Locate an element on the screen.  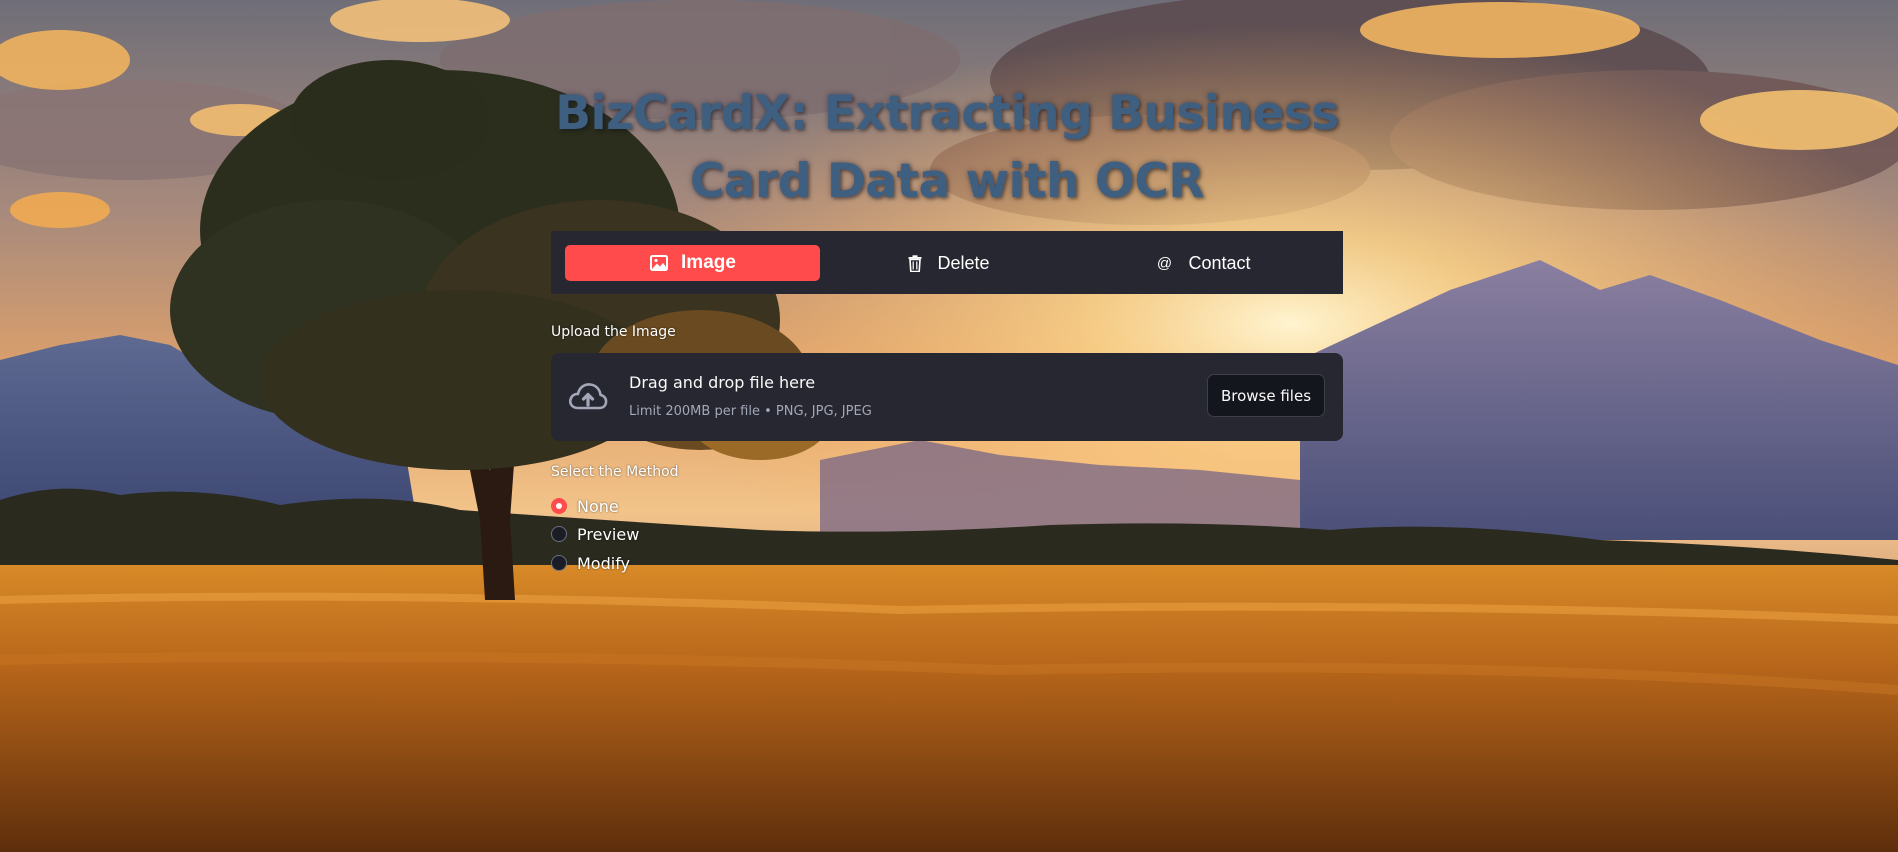
dropzone-limit-text: Limit 200MB per file • PNG, JPG, JPEG is located at coordinates (750, 411).